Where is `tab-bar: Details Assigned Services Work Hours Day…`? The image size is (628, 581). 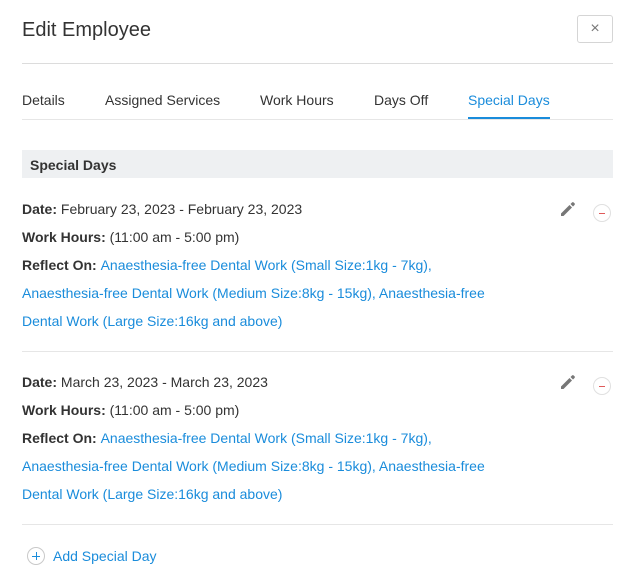 tab-bar: Details Assigned Services Work Hours Day… is located at coordinates (317, 91).